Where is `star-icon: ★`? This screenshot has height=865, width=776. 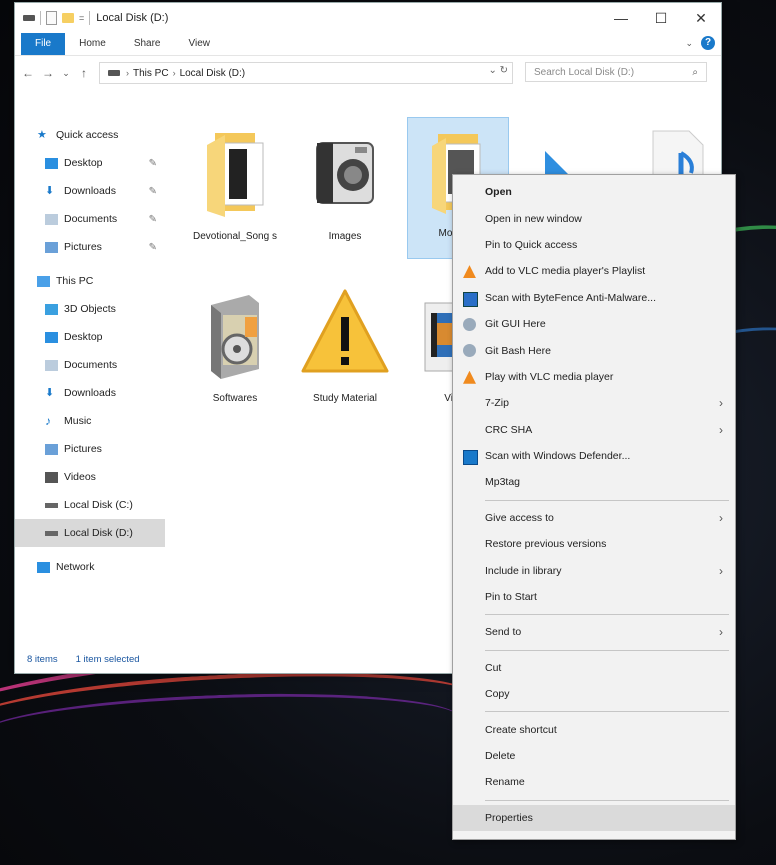 star-icon: ★ is located at coordinates (42, 134).